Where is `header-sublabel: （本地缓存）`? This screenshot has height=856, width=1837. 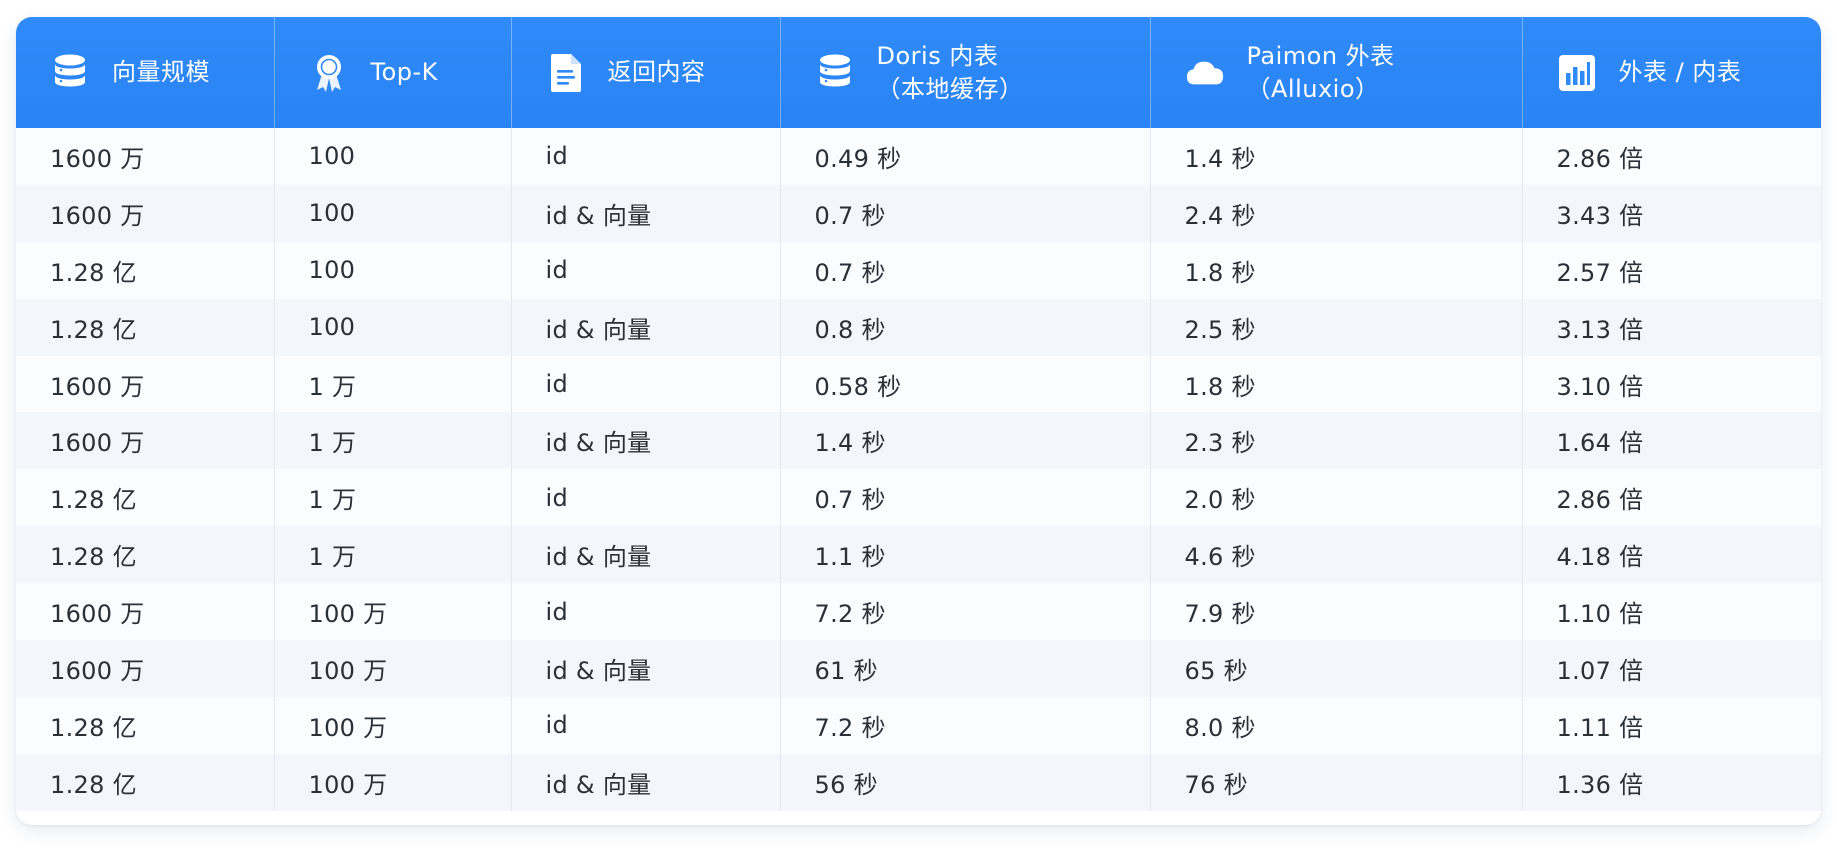
header-sublabel: （本地缓存） is located at coordinates (950, 88).